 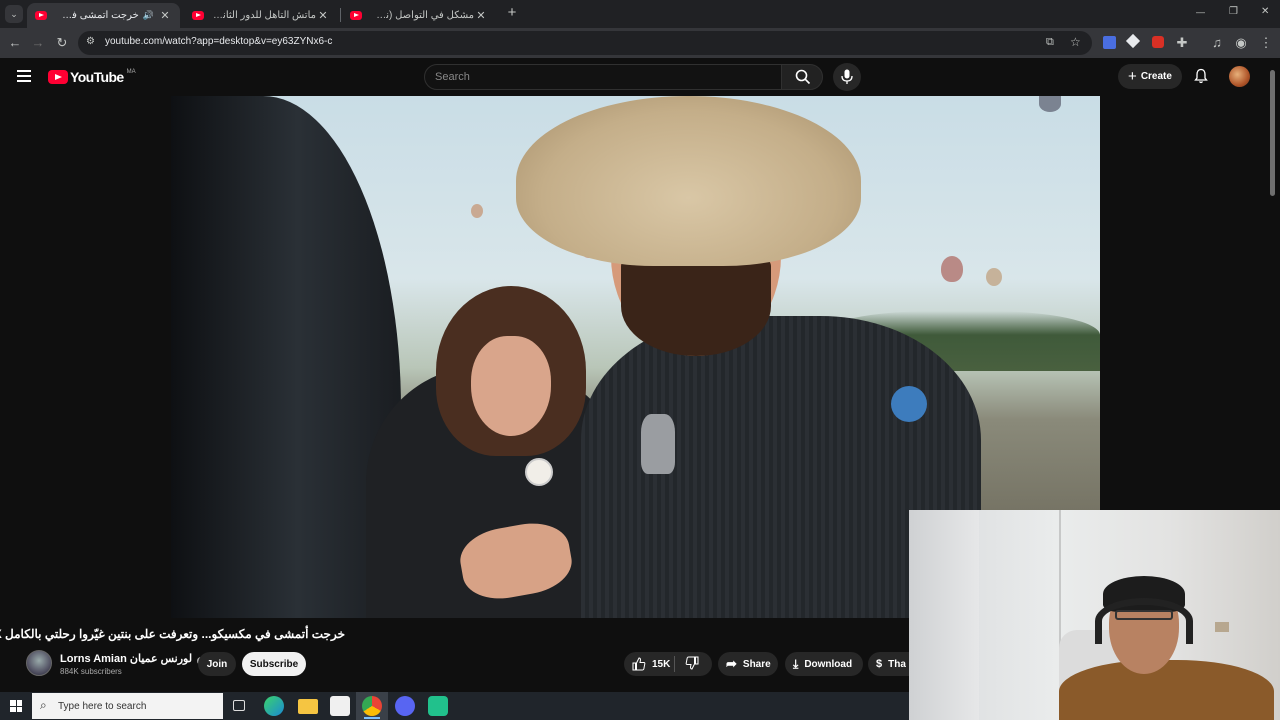 I want to click on tab-3-close-icon: ✕, so click(x=481, y=15).